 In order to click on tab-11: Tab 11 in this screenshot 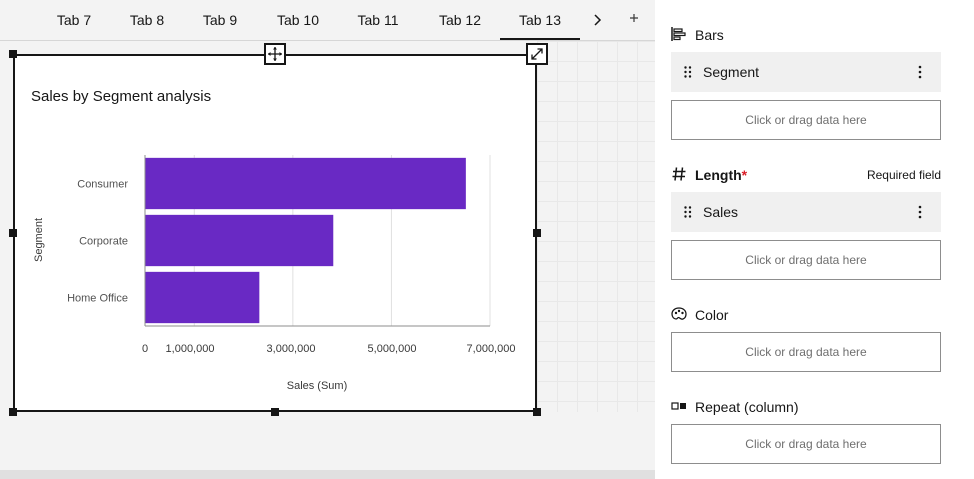, I will do `click(378, 20)`.